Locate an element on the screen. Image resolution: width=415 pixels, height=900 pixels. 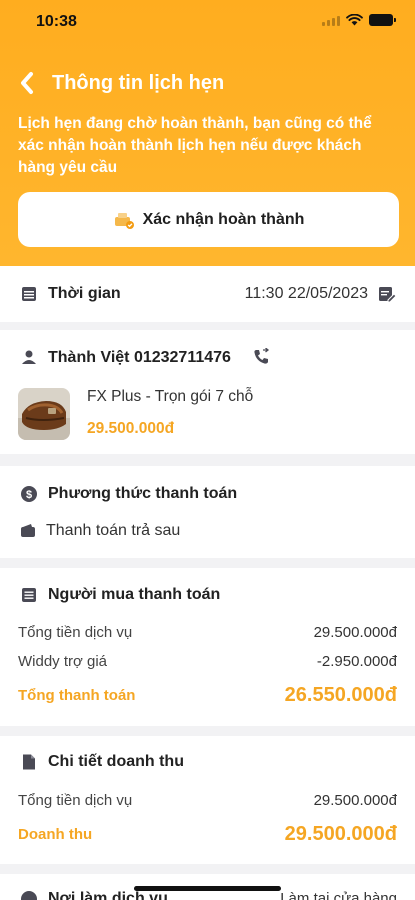
page-title: Thông tin lịch hẹn is located at coordinates (138, 83).